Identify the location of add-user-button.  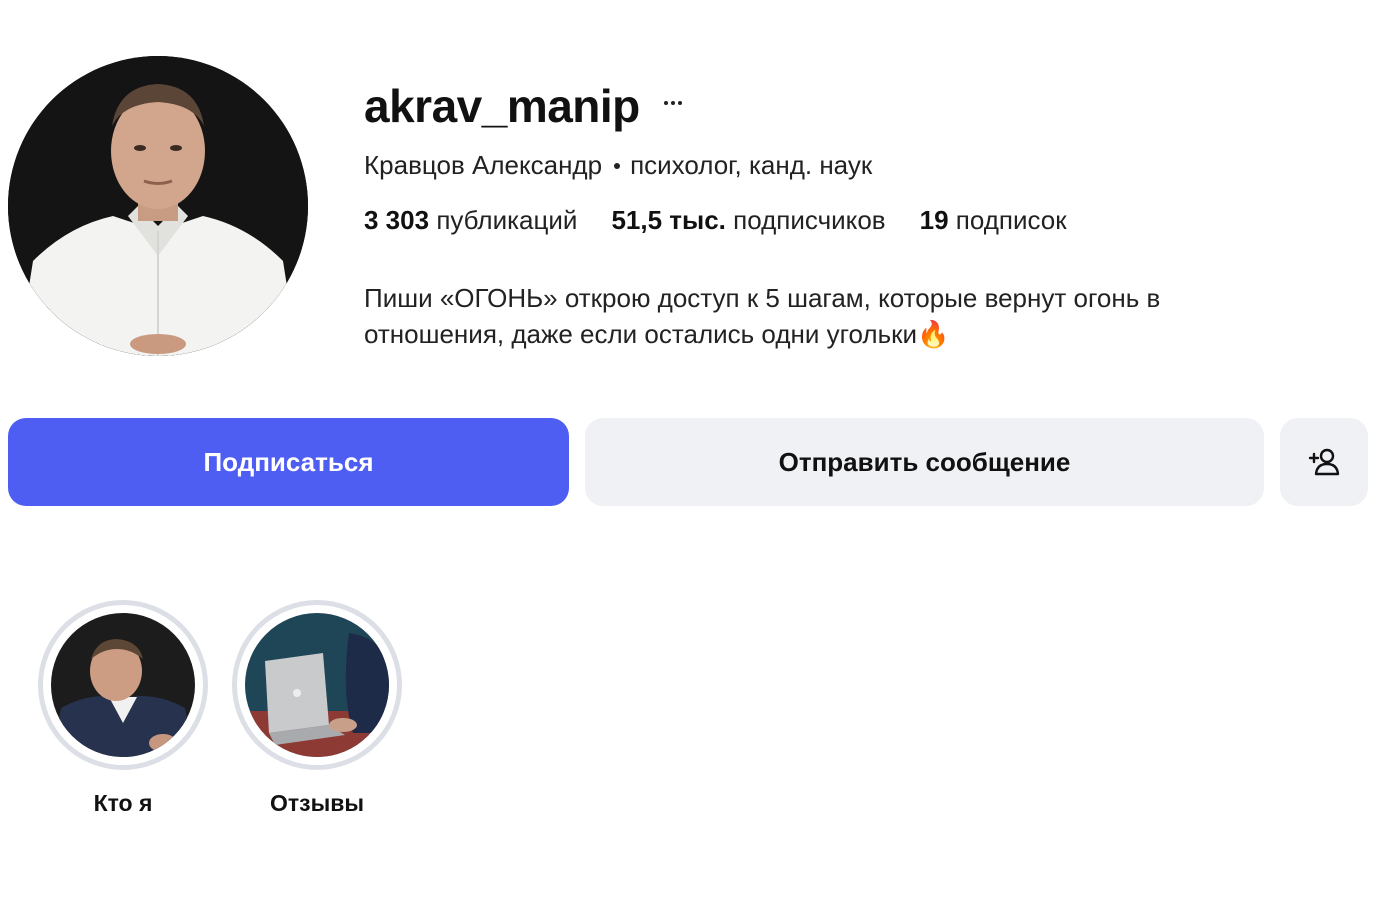
(1324, 462).